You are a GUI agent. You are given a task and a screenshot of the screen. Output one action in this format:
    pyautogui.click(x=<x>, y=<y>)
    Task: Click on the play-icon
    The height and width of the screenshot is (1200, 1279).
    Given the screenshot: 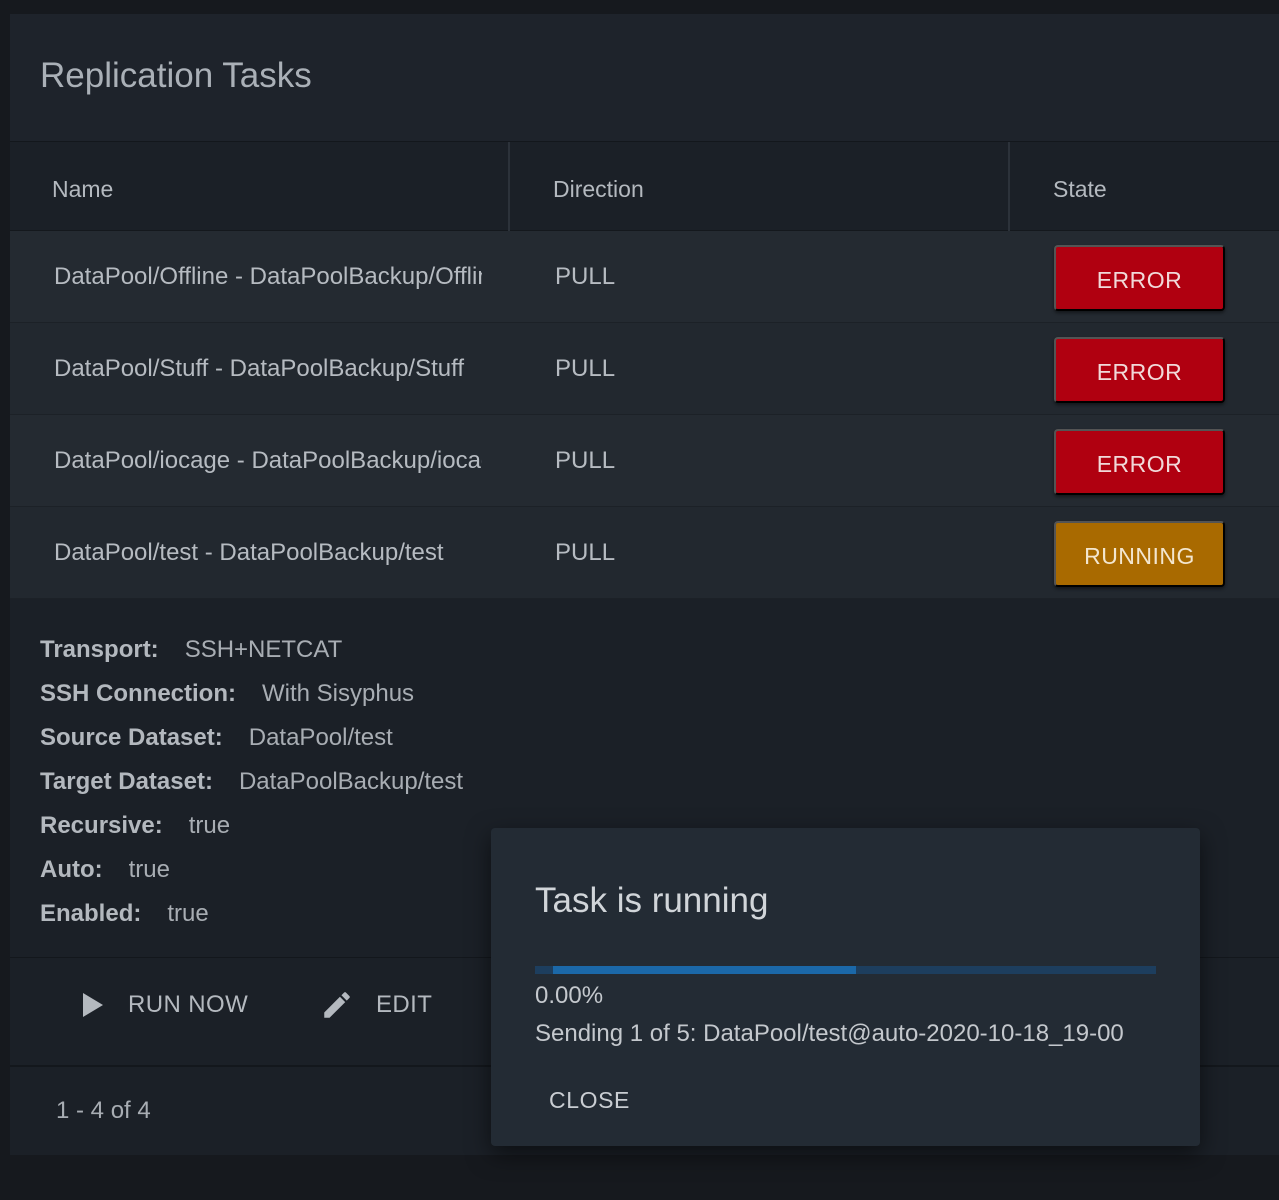 What is the action you would take?
    pyautogui.click(x=93, y=1005)
    